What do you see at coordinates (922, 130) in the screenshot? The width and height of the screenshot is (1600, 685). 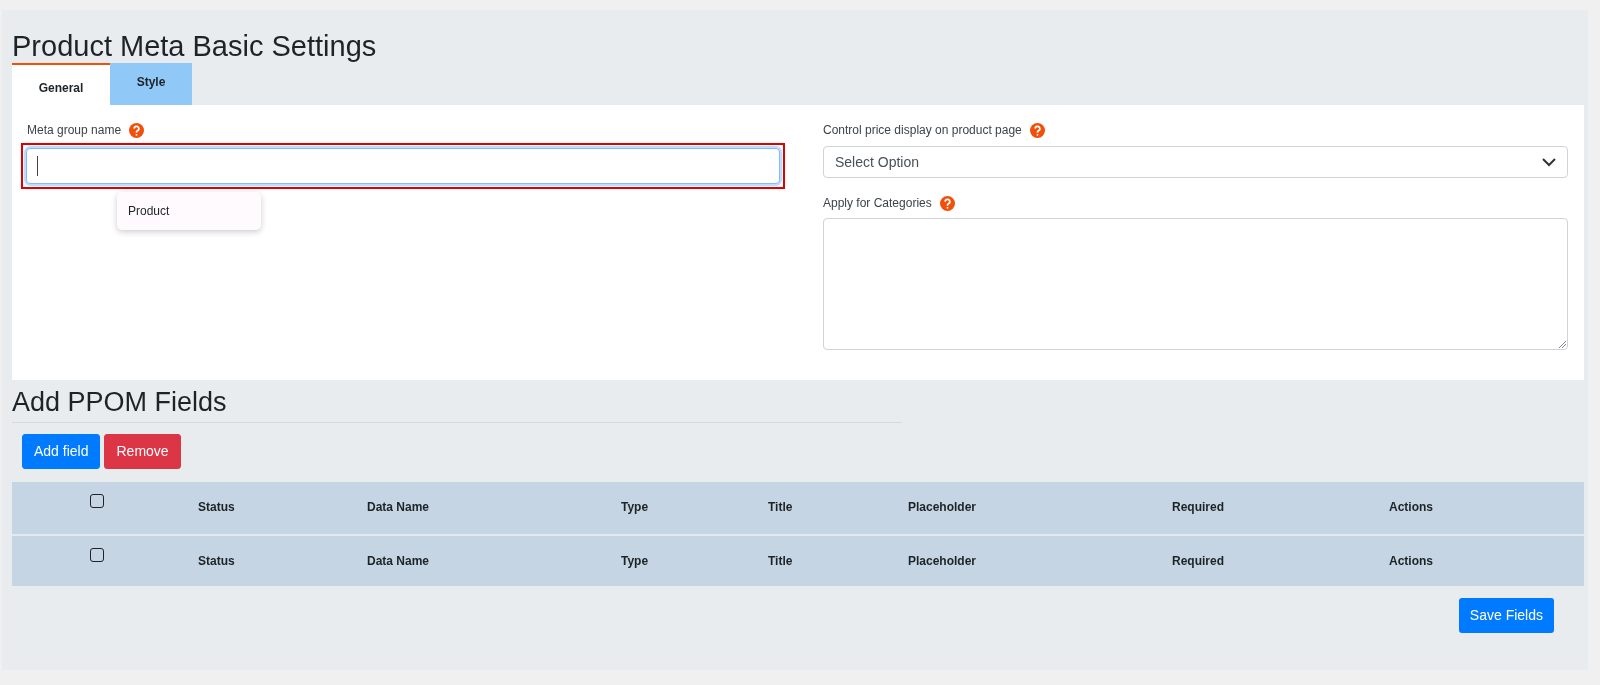 I see `field-label: Control price display on product page` at bounding box center [922, 130].